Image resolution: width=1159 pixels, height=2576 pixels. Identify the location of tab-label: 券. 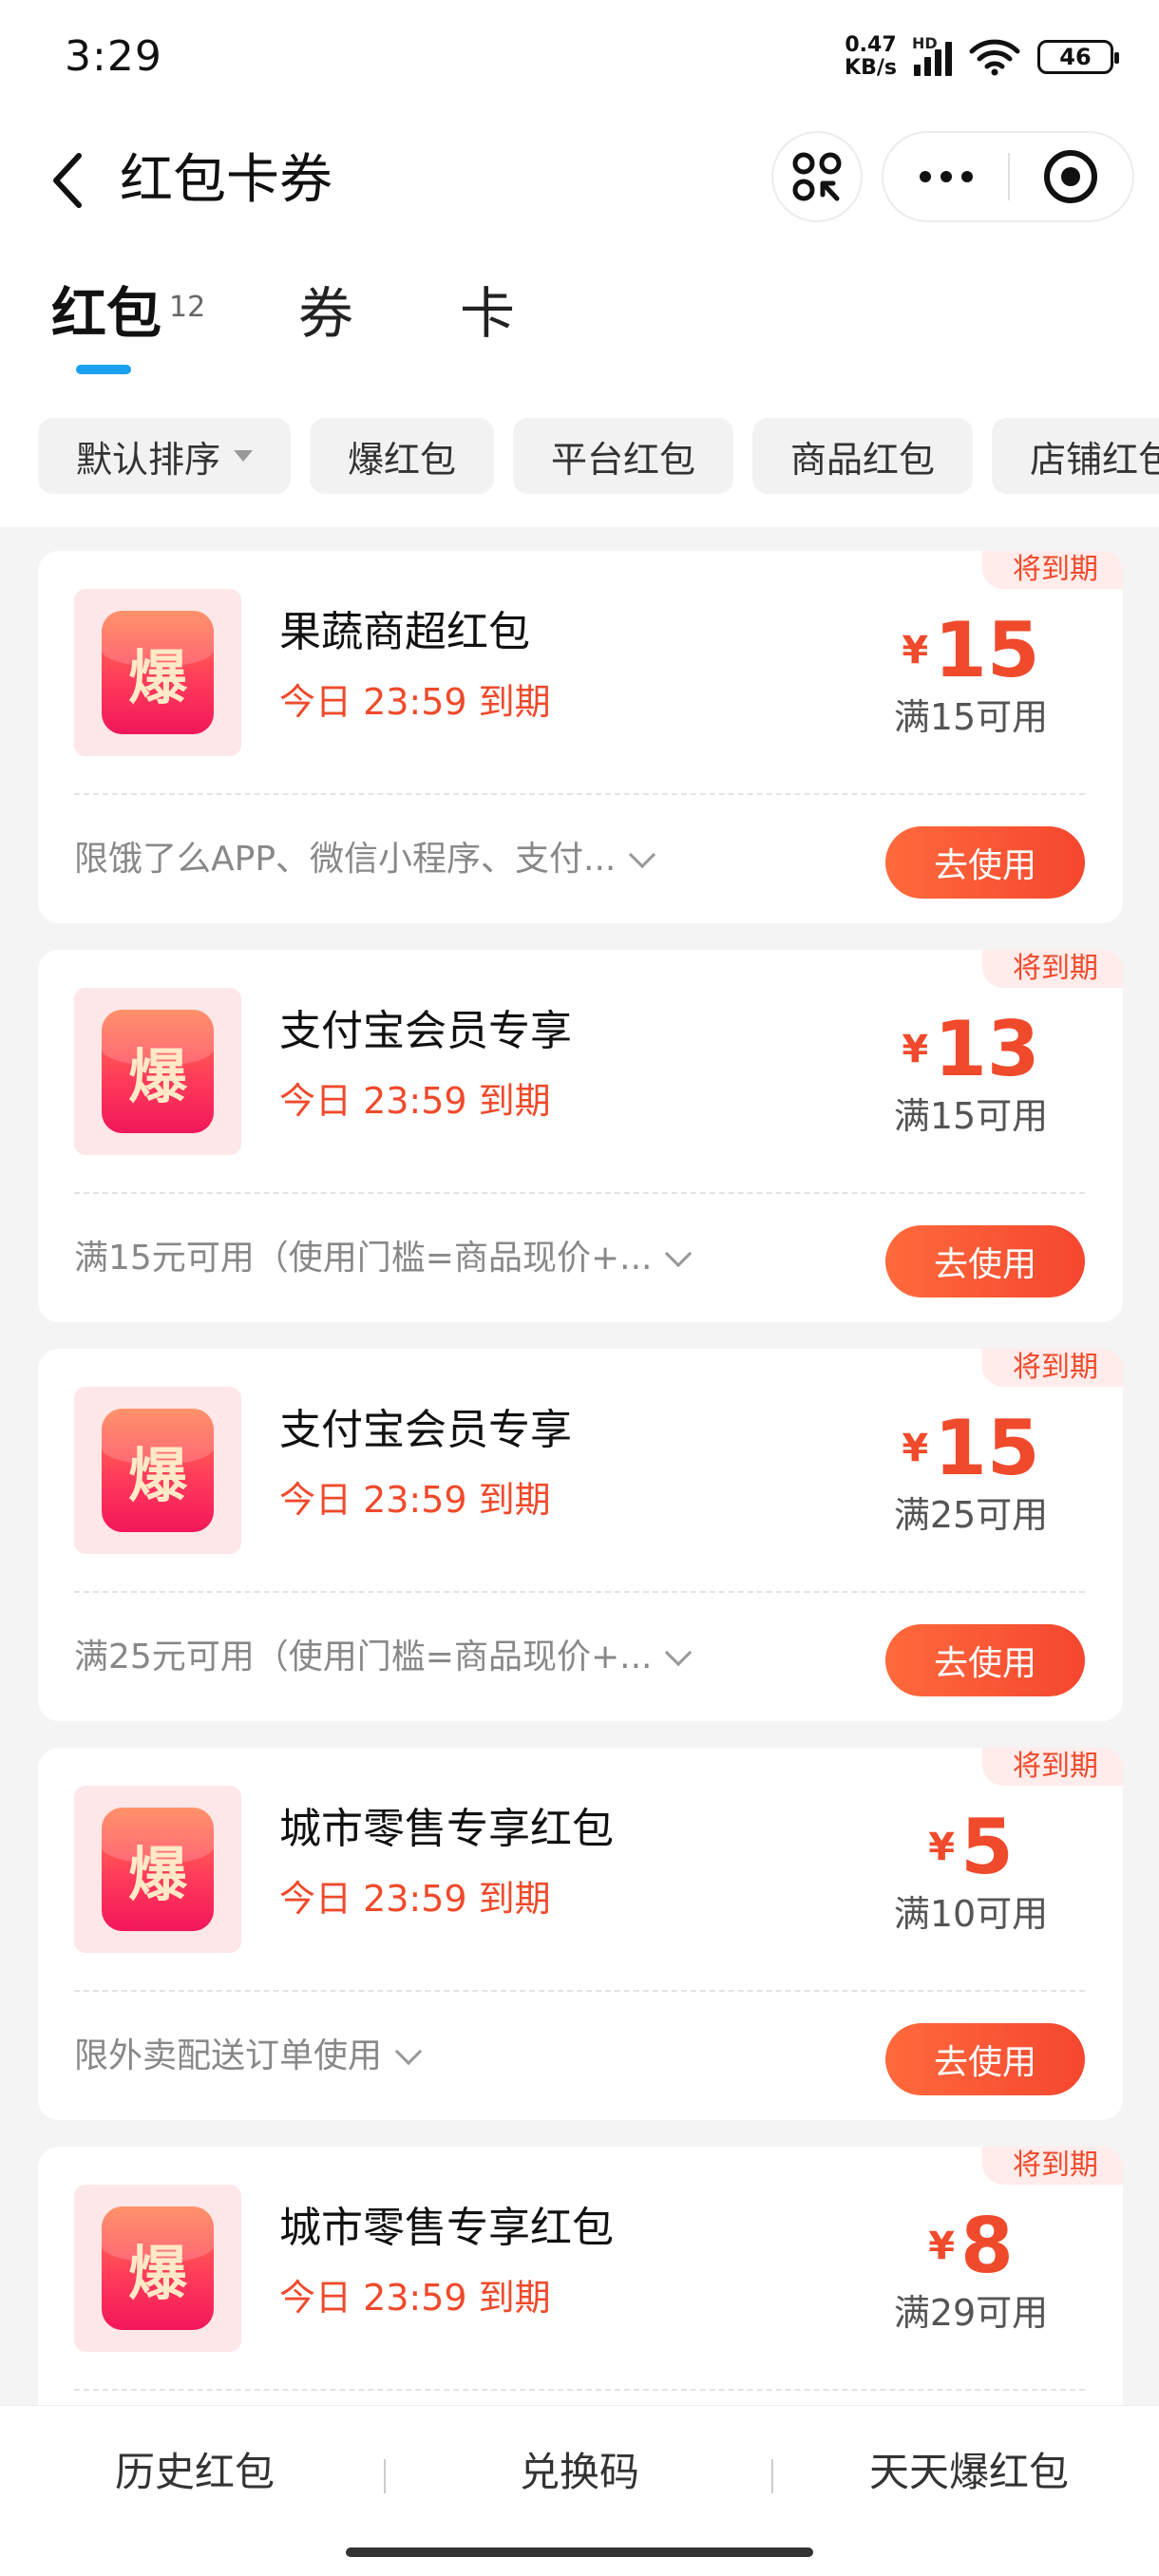
(326, 313).